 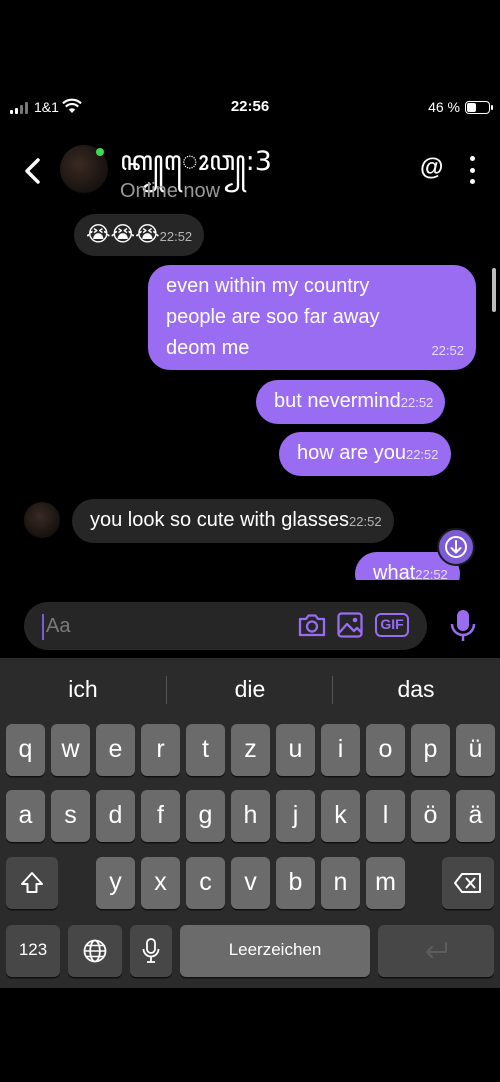 I want to click on key: v, so click(x=250, y=883).